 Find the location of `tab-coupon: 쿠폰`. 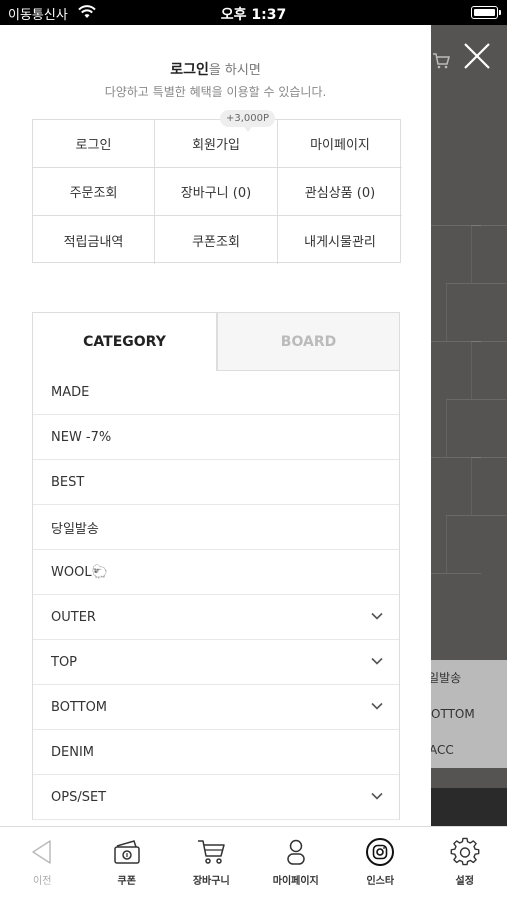

tab-coupon: 쿠폰 is located at coordinates (127, 863).